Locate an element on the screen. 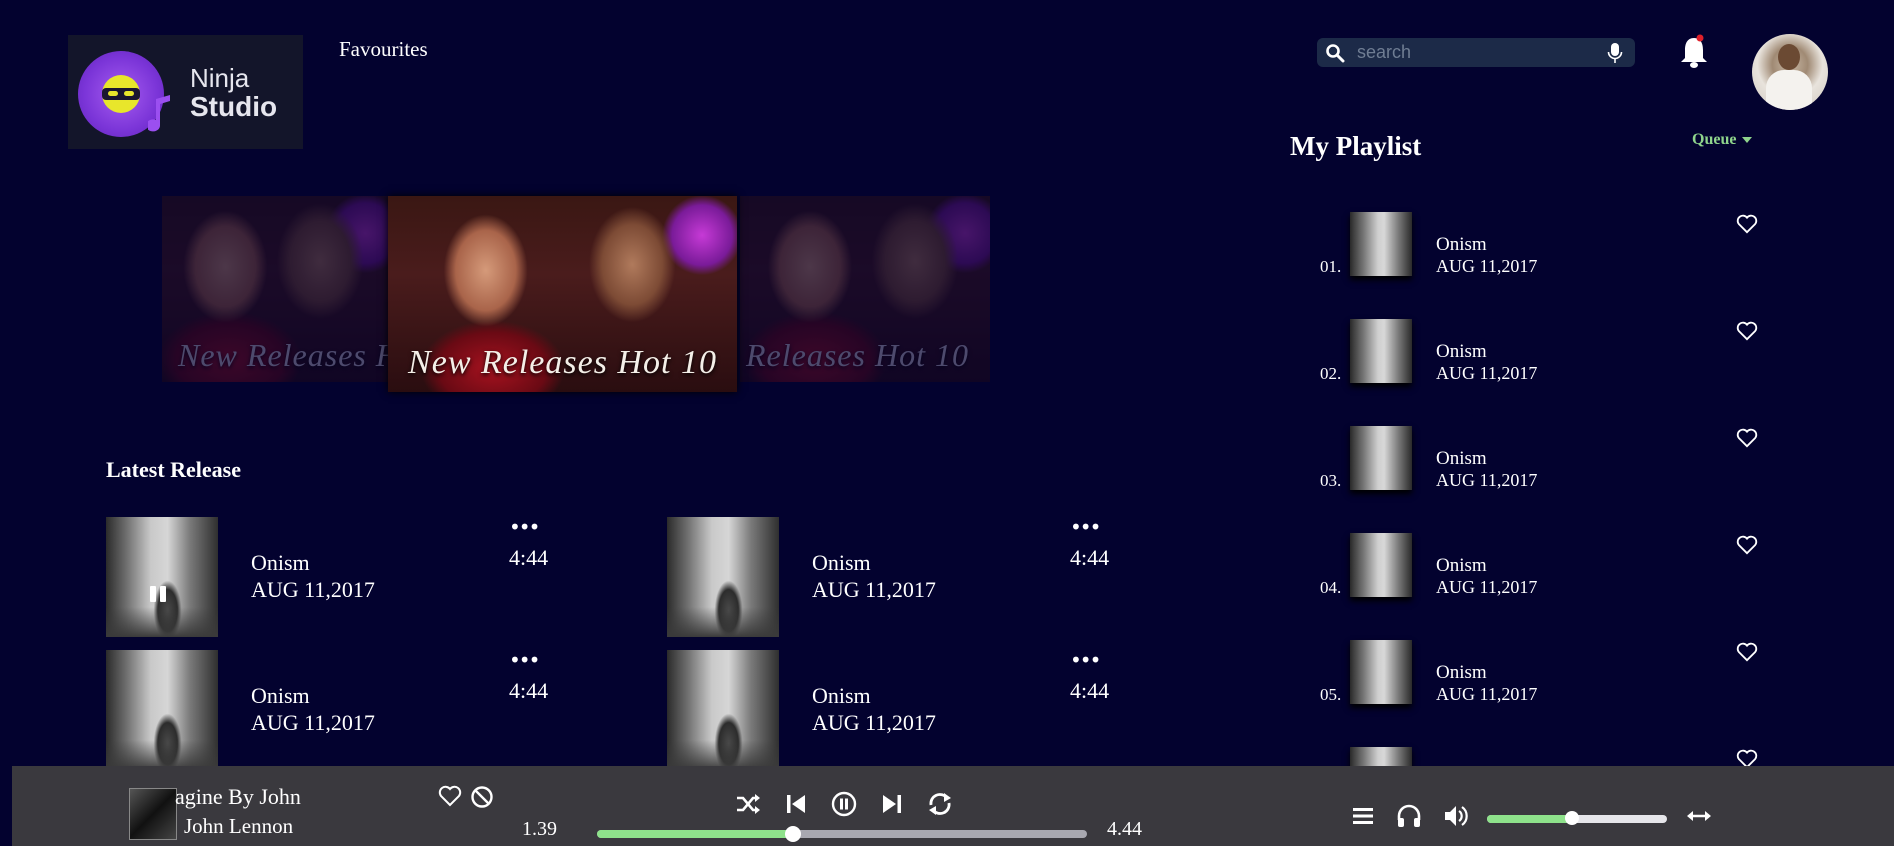  playlist-item-number: 03. is located at coordinates (1331, 480).